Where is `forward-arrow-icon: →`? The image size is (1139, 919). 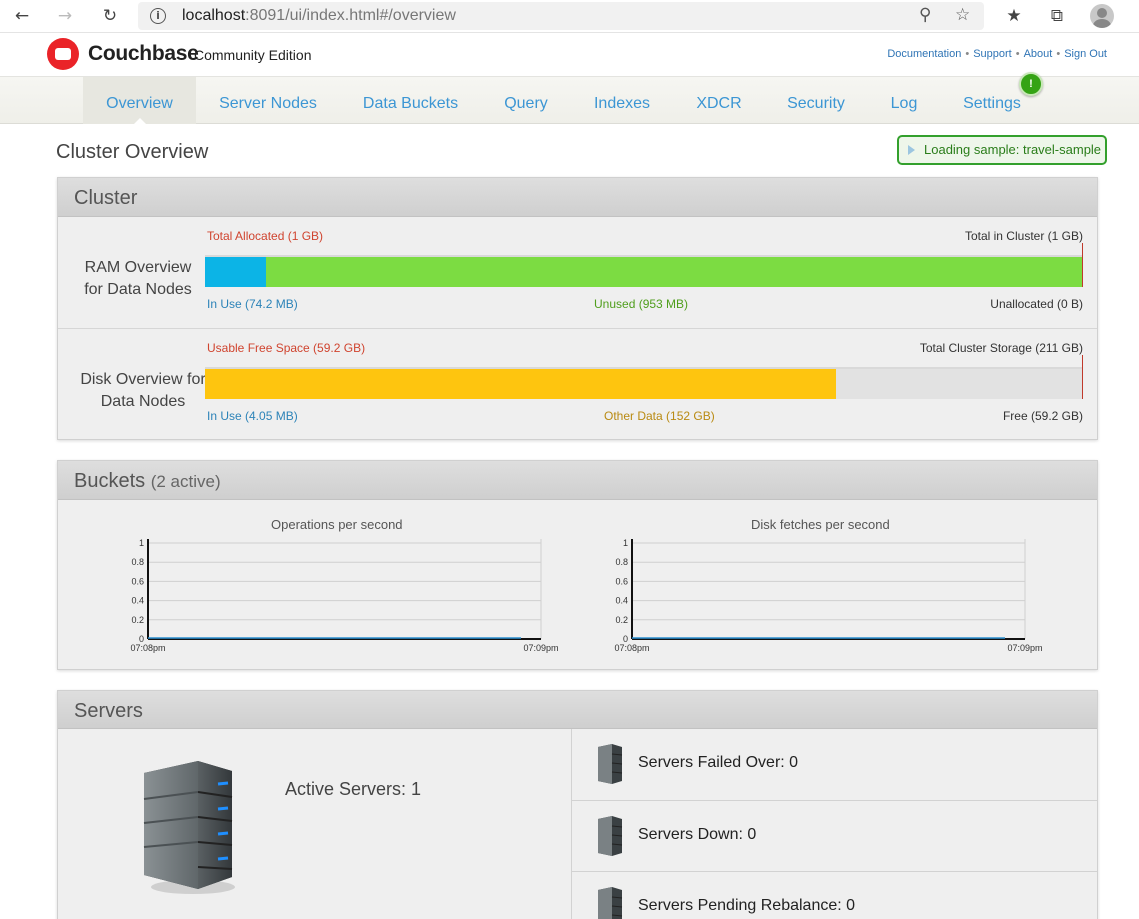
forward-arrow-icon: → is located at coordinates (65, 16).